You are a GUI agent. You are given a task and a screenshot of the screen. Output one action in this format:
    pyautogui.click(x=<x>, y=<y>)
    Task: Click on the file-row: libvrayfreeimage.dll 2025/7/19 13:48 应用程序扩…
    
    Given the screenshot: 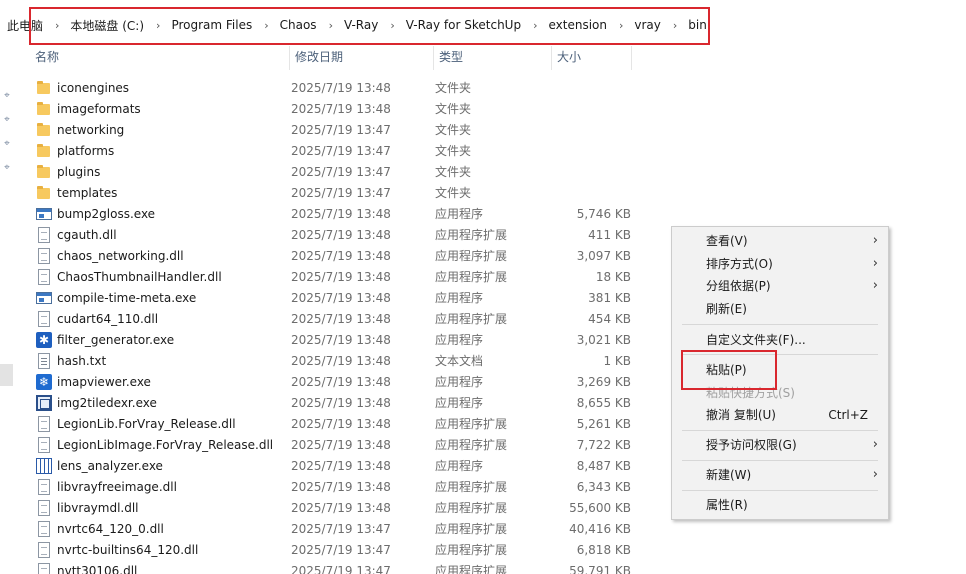 What is the action you would take?
    pyautogui.click(x=340, y=486)
    